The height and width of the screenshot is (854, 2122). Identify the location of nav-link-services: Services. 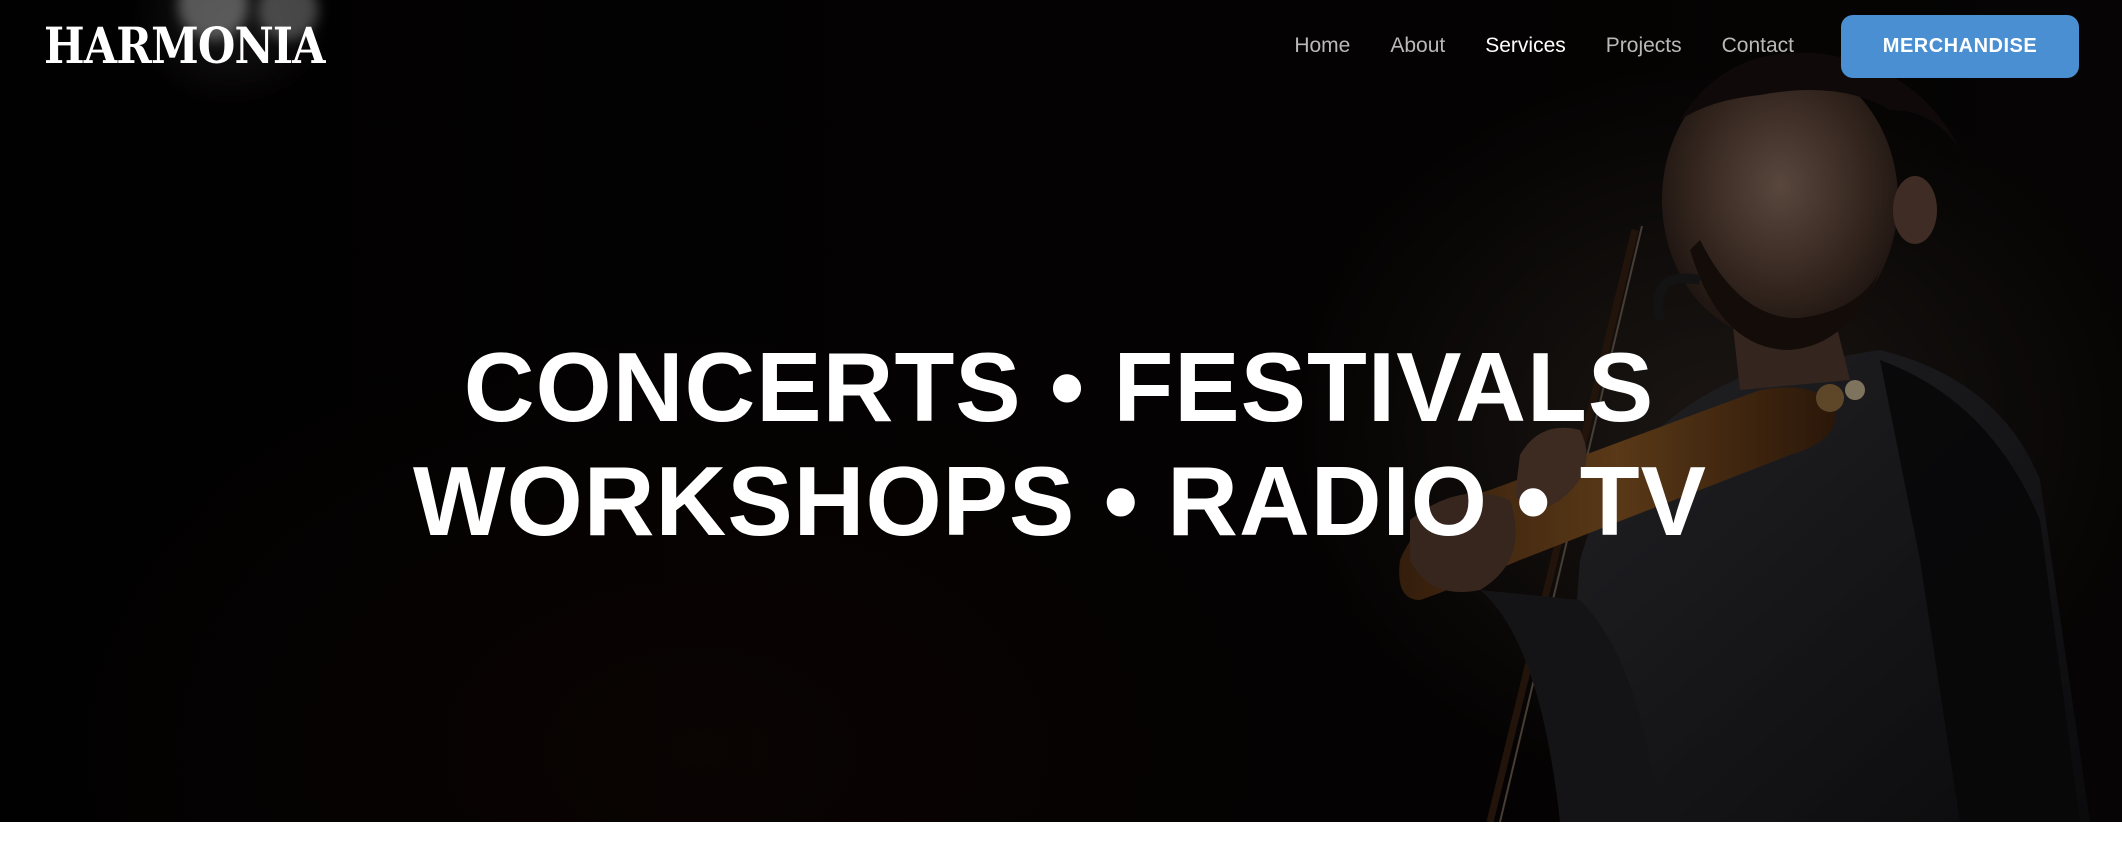
(1525, 46).